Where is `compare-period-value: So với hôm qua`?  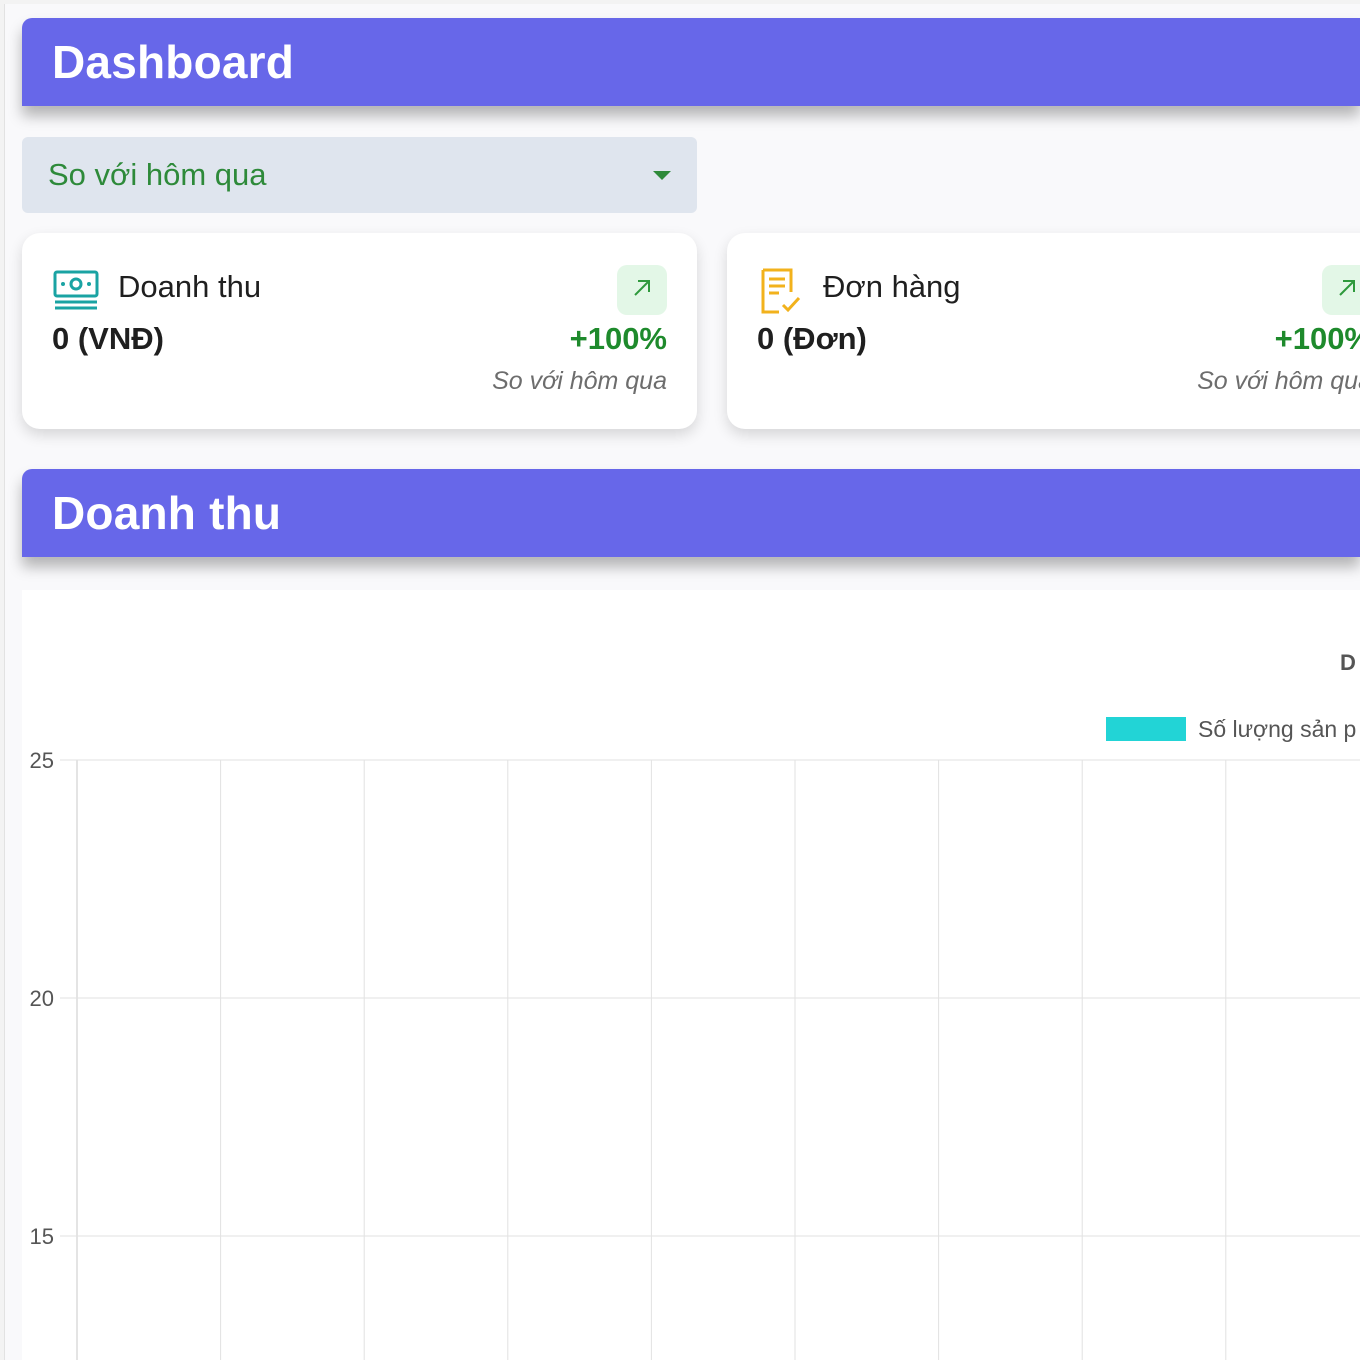 compare-period-value: So với hôm qua is located at coordinates (157, 174).